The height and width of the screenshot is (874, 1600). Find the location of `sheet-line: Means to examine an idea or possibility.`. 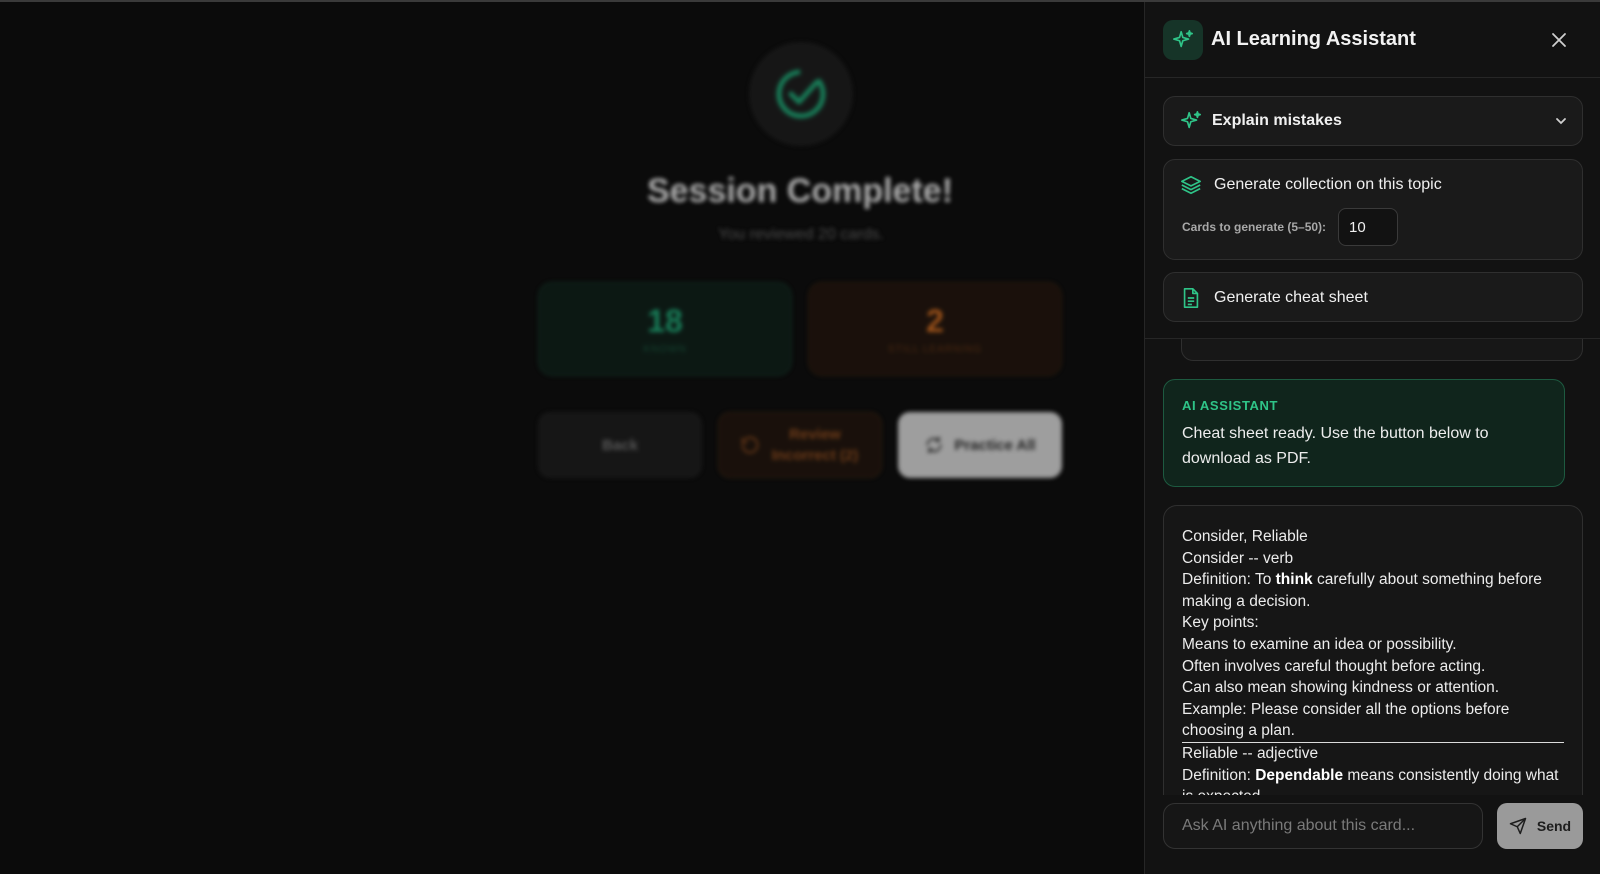

sheet-line: Means to examine an idea or possibility. is located at coordinates (1319, 644).